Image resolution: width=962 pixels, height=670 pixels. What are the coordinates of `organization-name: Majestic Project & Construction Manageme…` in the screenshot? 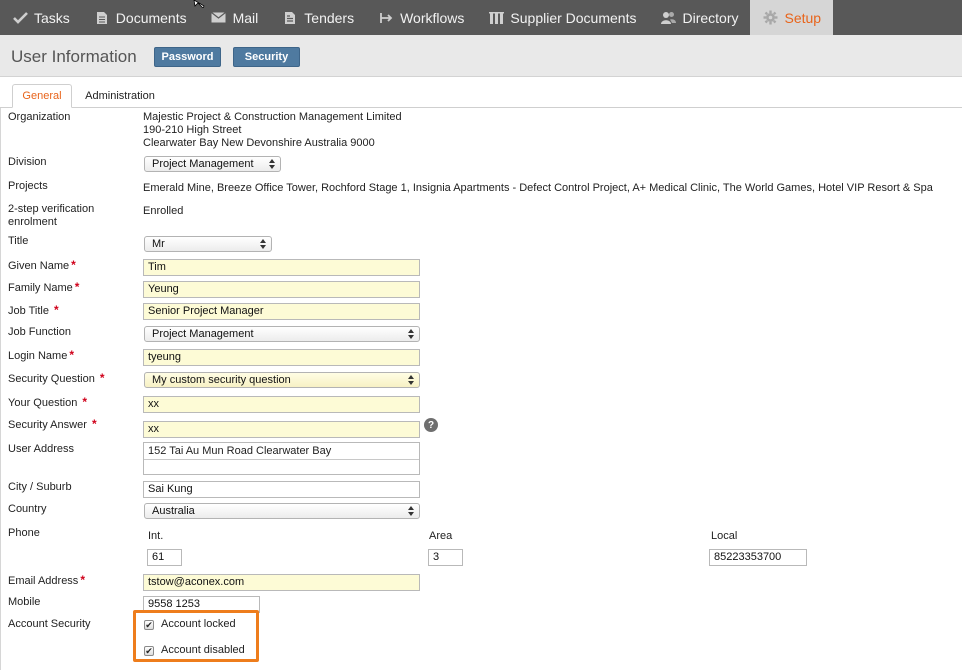 It's located at (272, 117).